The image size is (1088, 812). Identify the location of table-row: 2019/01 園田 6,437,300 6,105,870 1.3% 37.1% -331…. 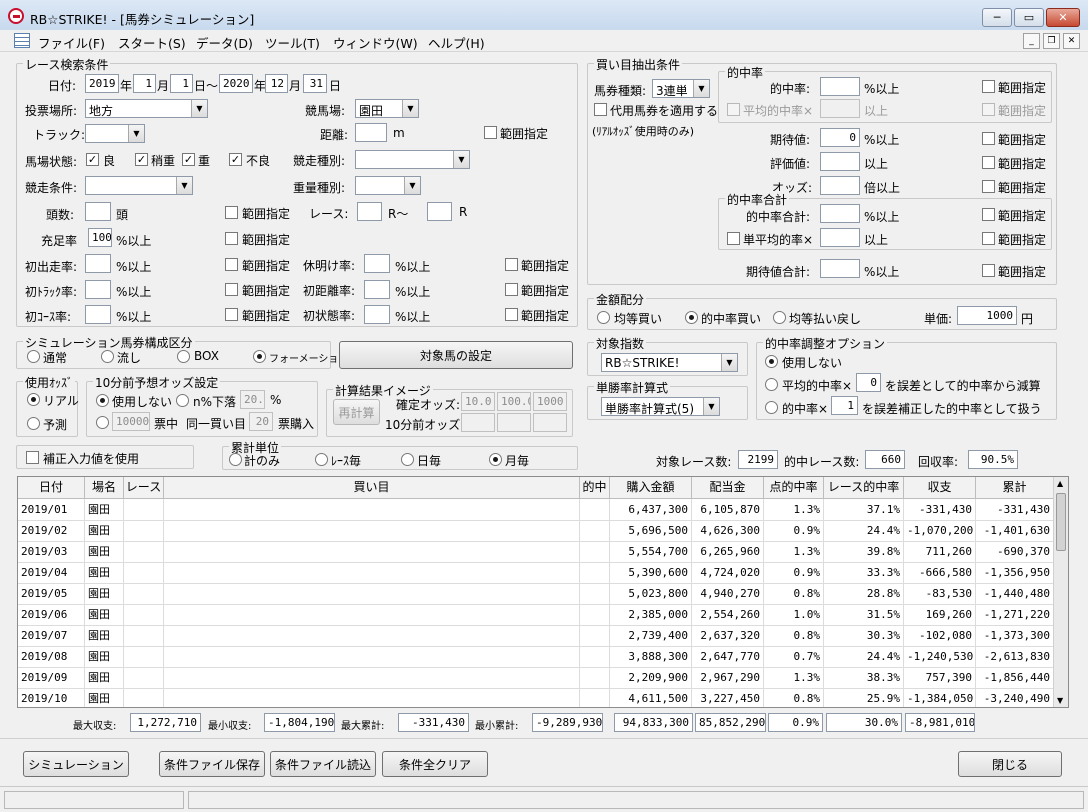
(536, 510).